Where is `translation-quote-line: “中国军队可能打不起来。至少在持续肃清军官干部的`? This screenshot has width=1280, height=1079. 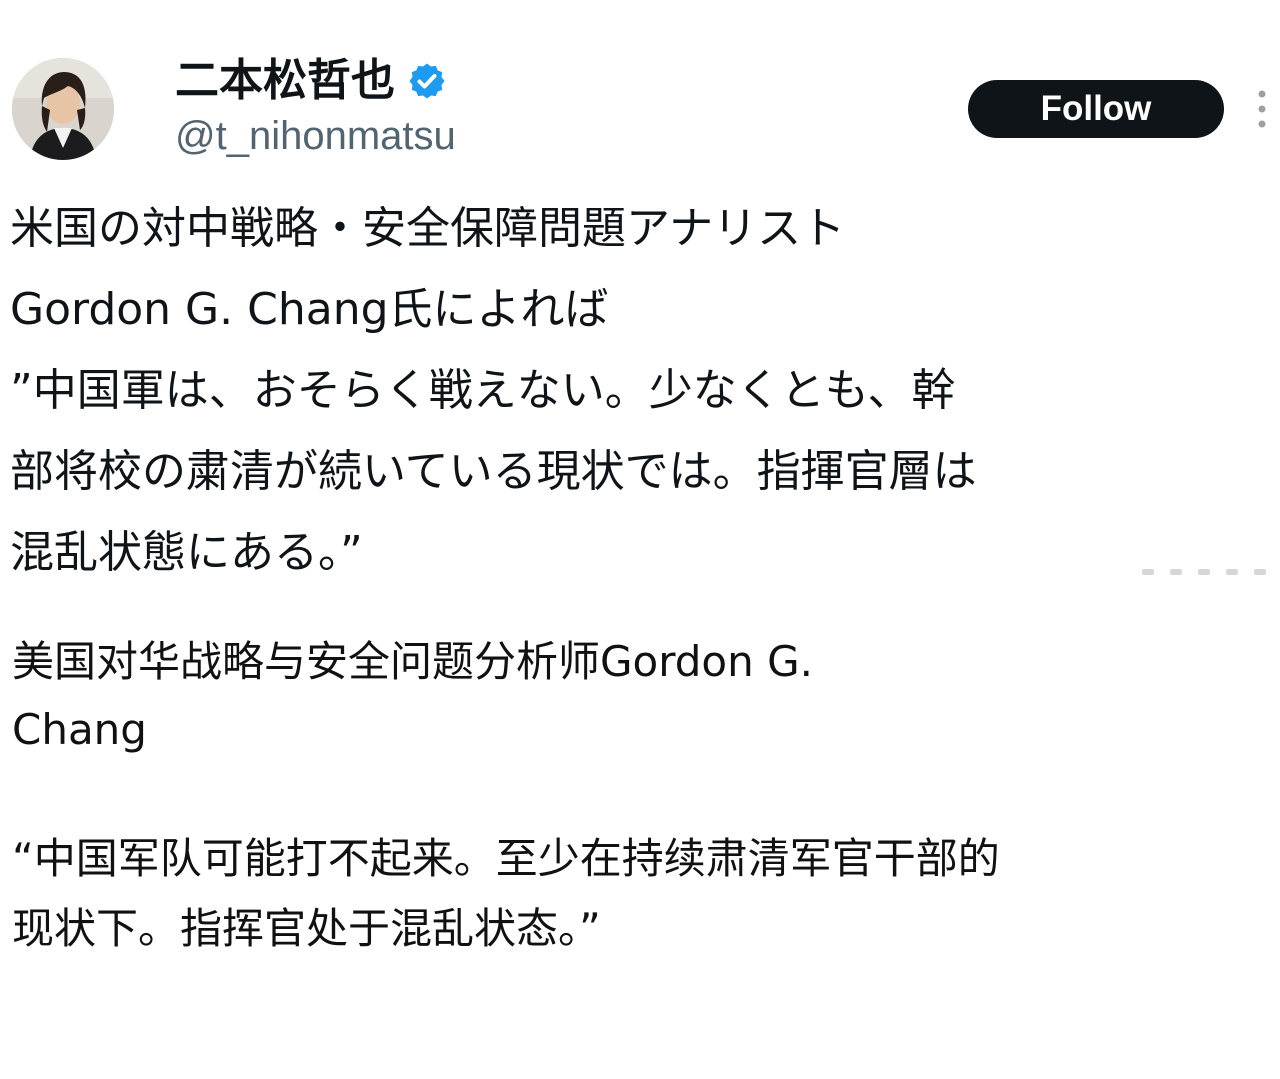 translation-quote-line: “中国军队可能打不起来。至少在持续肃清军官干部的 is located at coordinates (506, 858).